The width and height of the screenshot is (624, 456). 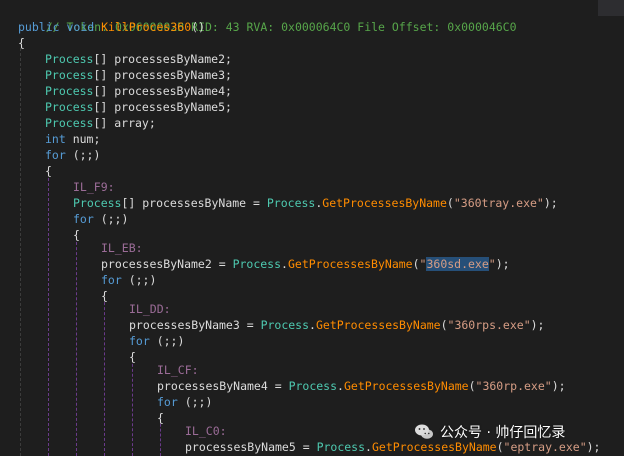 What do you see at coordinates (194, 203) in the screenshot?
I see `assign-lhs: [] processesByName =` at bounding box center [194, 203].